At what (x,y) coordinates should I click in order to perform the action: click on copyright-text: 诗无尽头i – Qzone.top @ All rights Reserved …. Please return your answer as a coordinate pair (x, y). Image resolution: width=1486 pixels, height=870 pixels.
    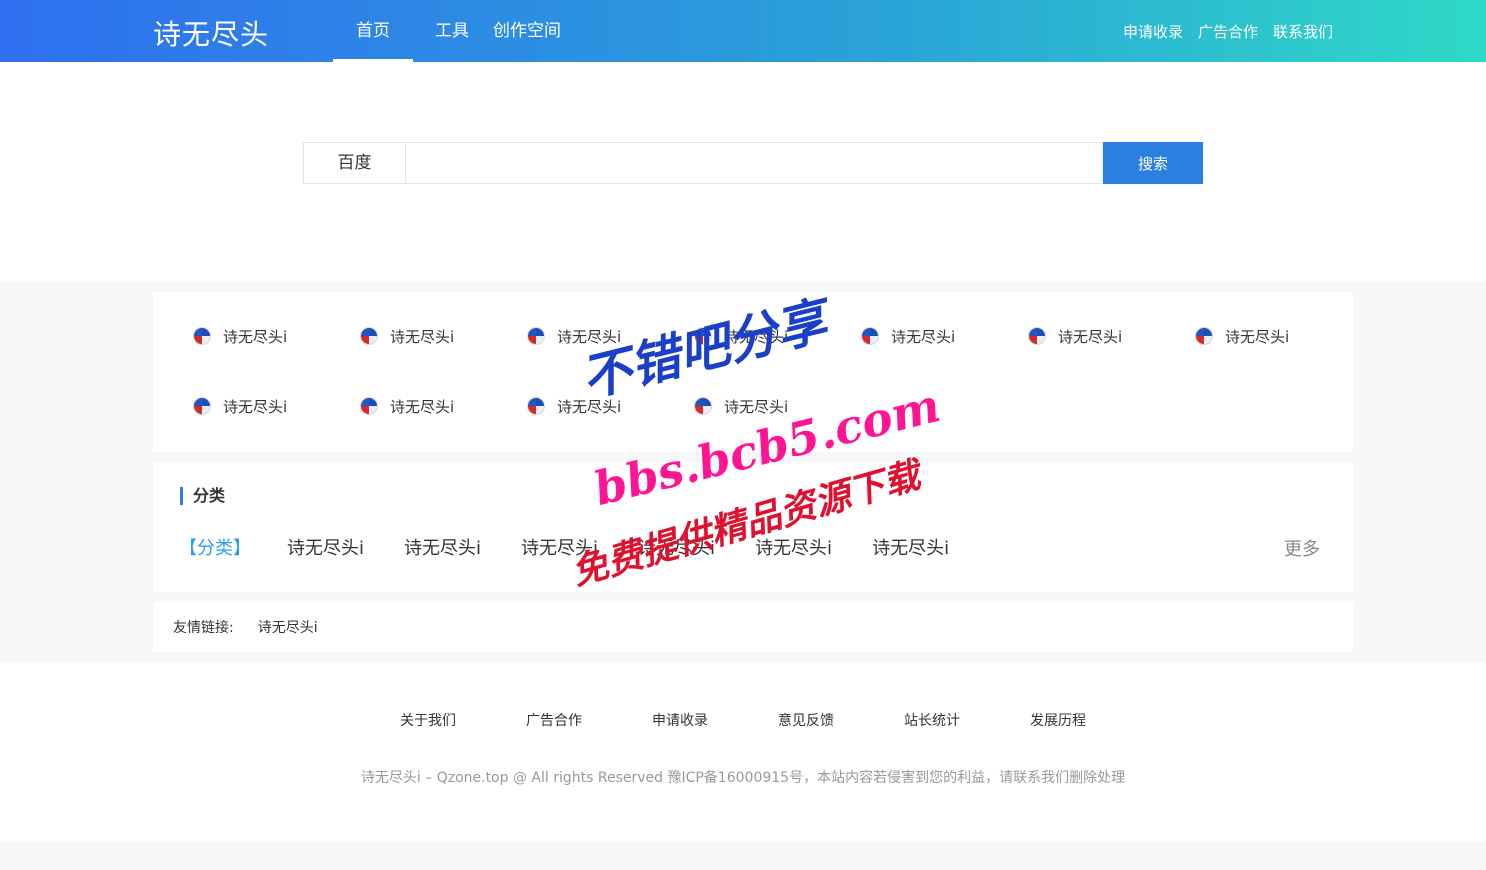
    Looking at the image, I should click on (743, 778).